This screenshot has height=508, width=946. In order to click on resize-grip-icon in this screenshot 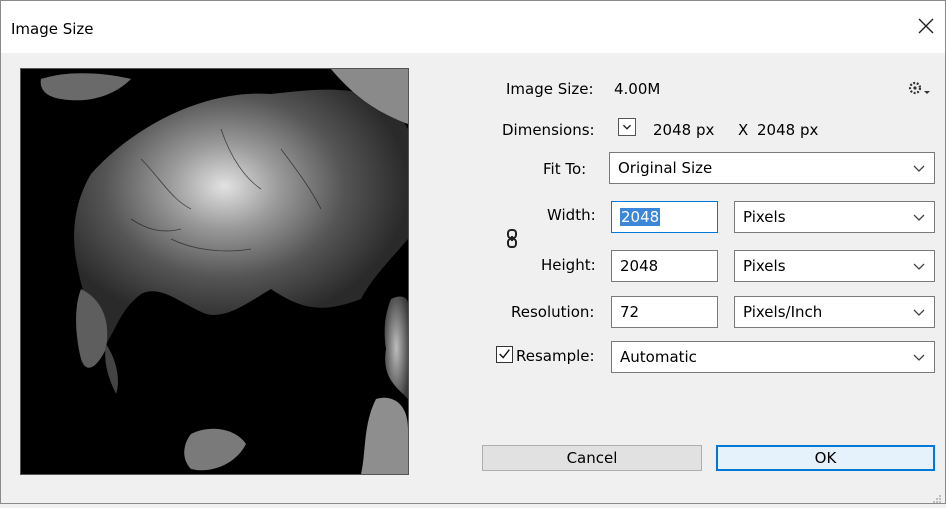, I will do `click(937, 496)`.